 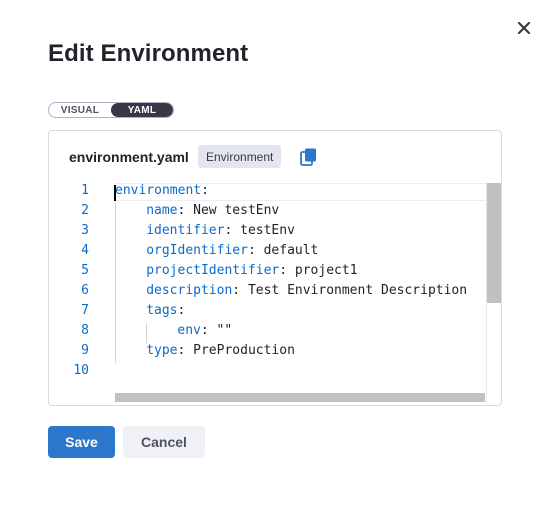 I want to click on close-button, so click(x=524, y=28).